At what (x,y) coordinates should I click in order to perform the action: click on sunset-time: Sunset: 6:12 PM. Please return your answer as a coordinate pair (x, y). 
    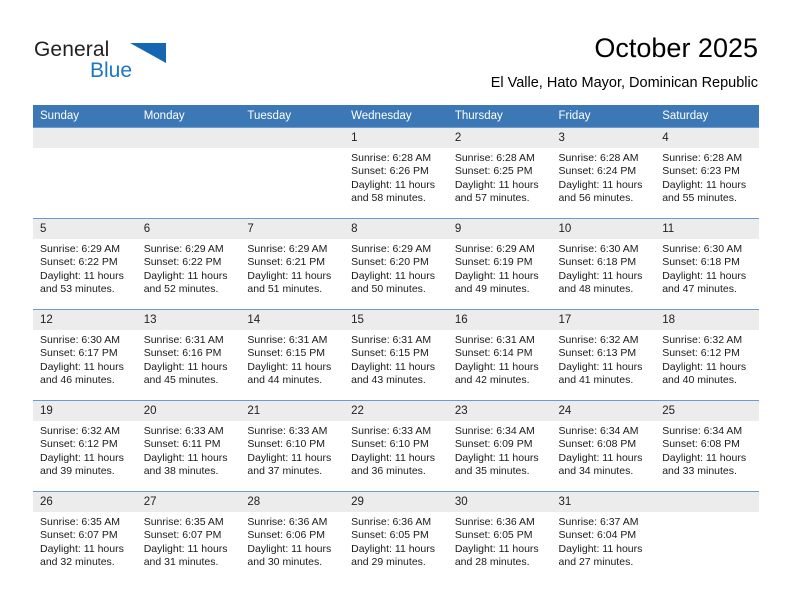
    Looking at the image, I should click on (79, 444).